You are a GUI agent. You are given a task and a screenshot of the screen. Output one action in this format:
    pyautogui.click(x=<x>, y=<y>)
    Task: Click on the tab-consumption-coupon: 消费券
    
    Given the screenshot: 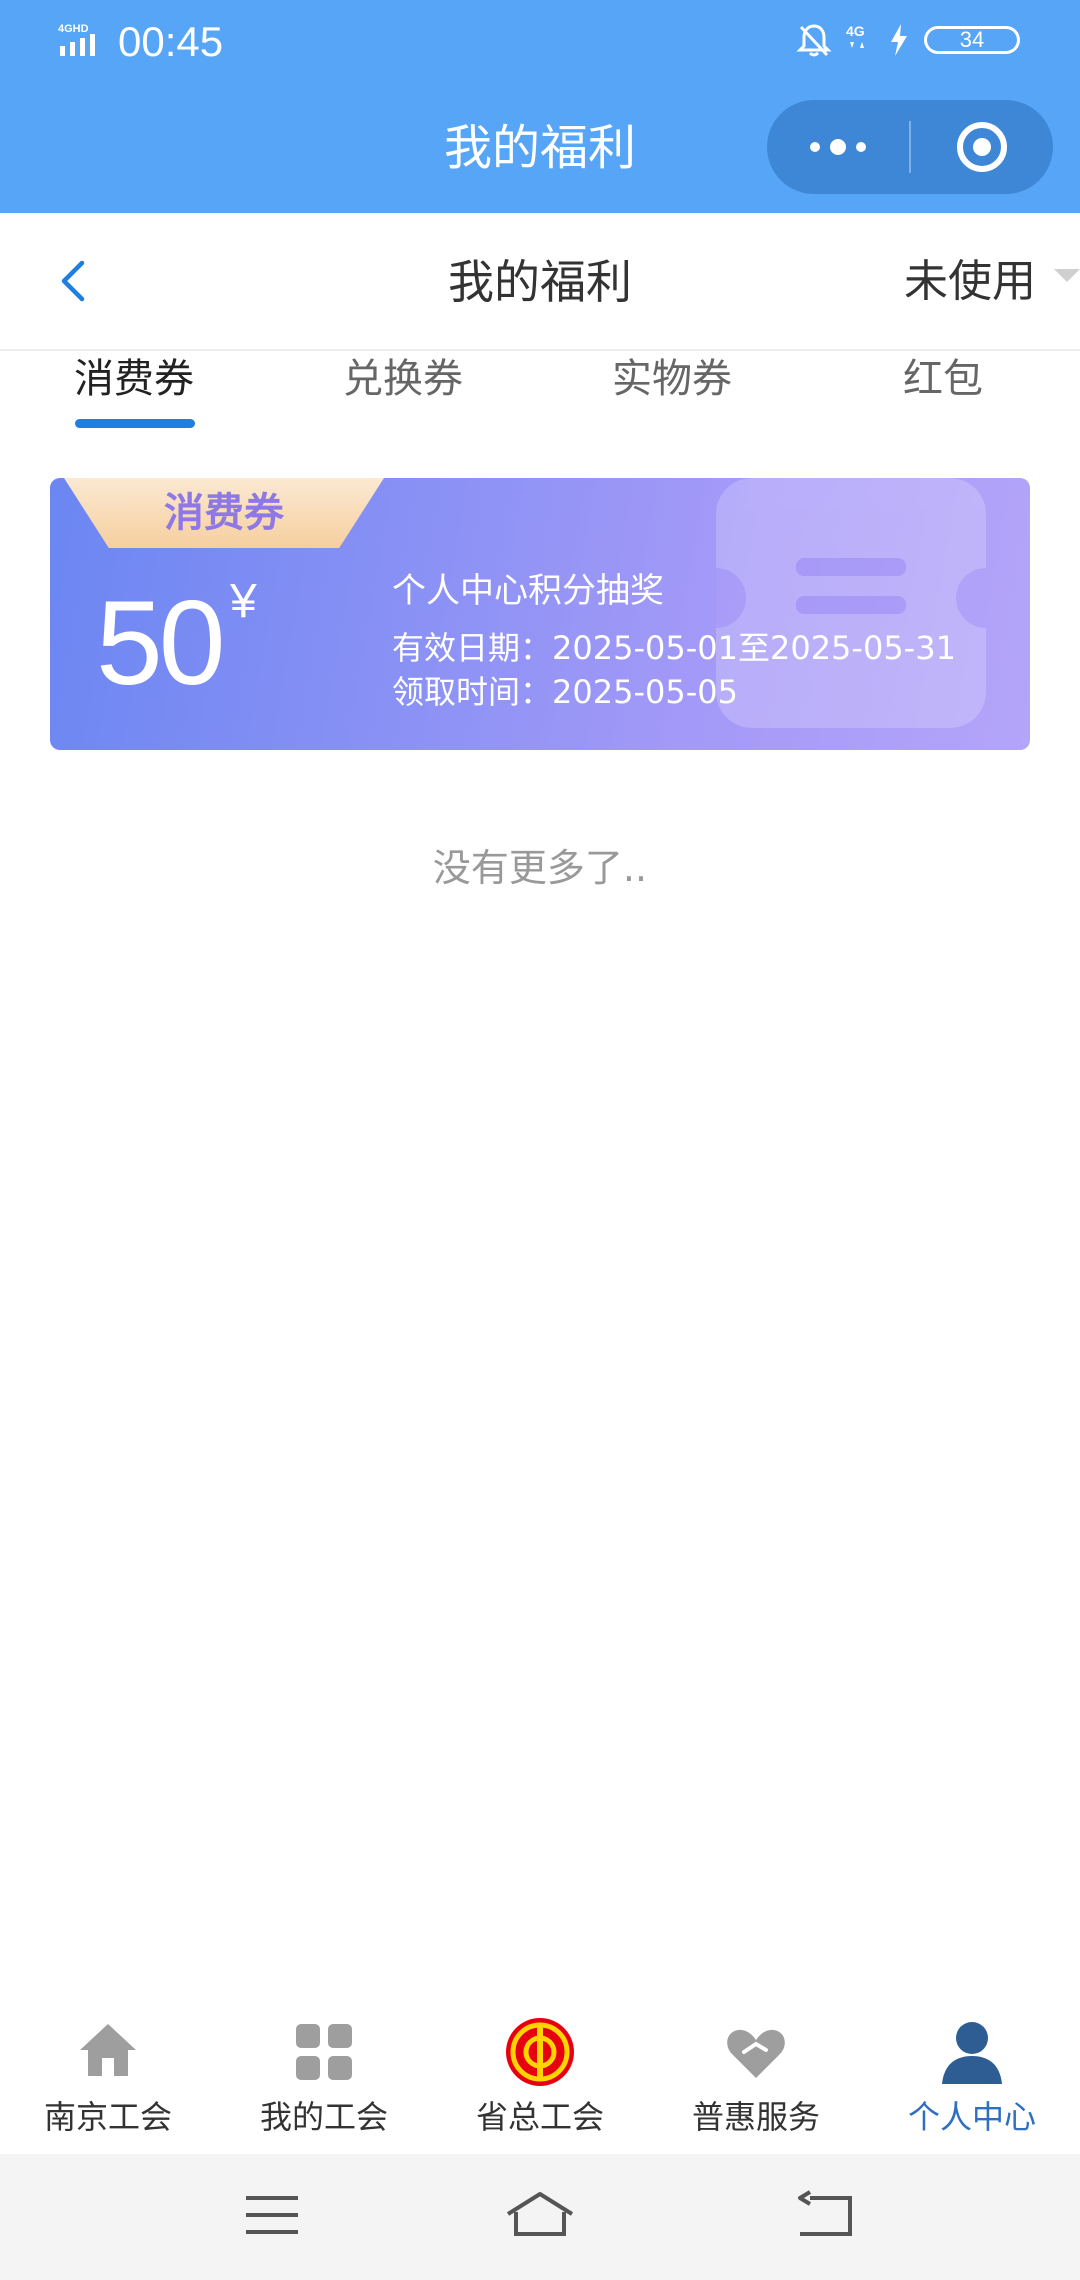 What is the action you would take?
    pyautogui.click(x=134, y=379)
    